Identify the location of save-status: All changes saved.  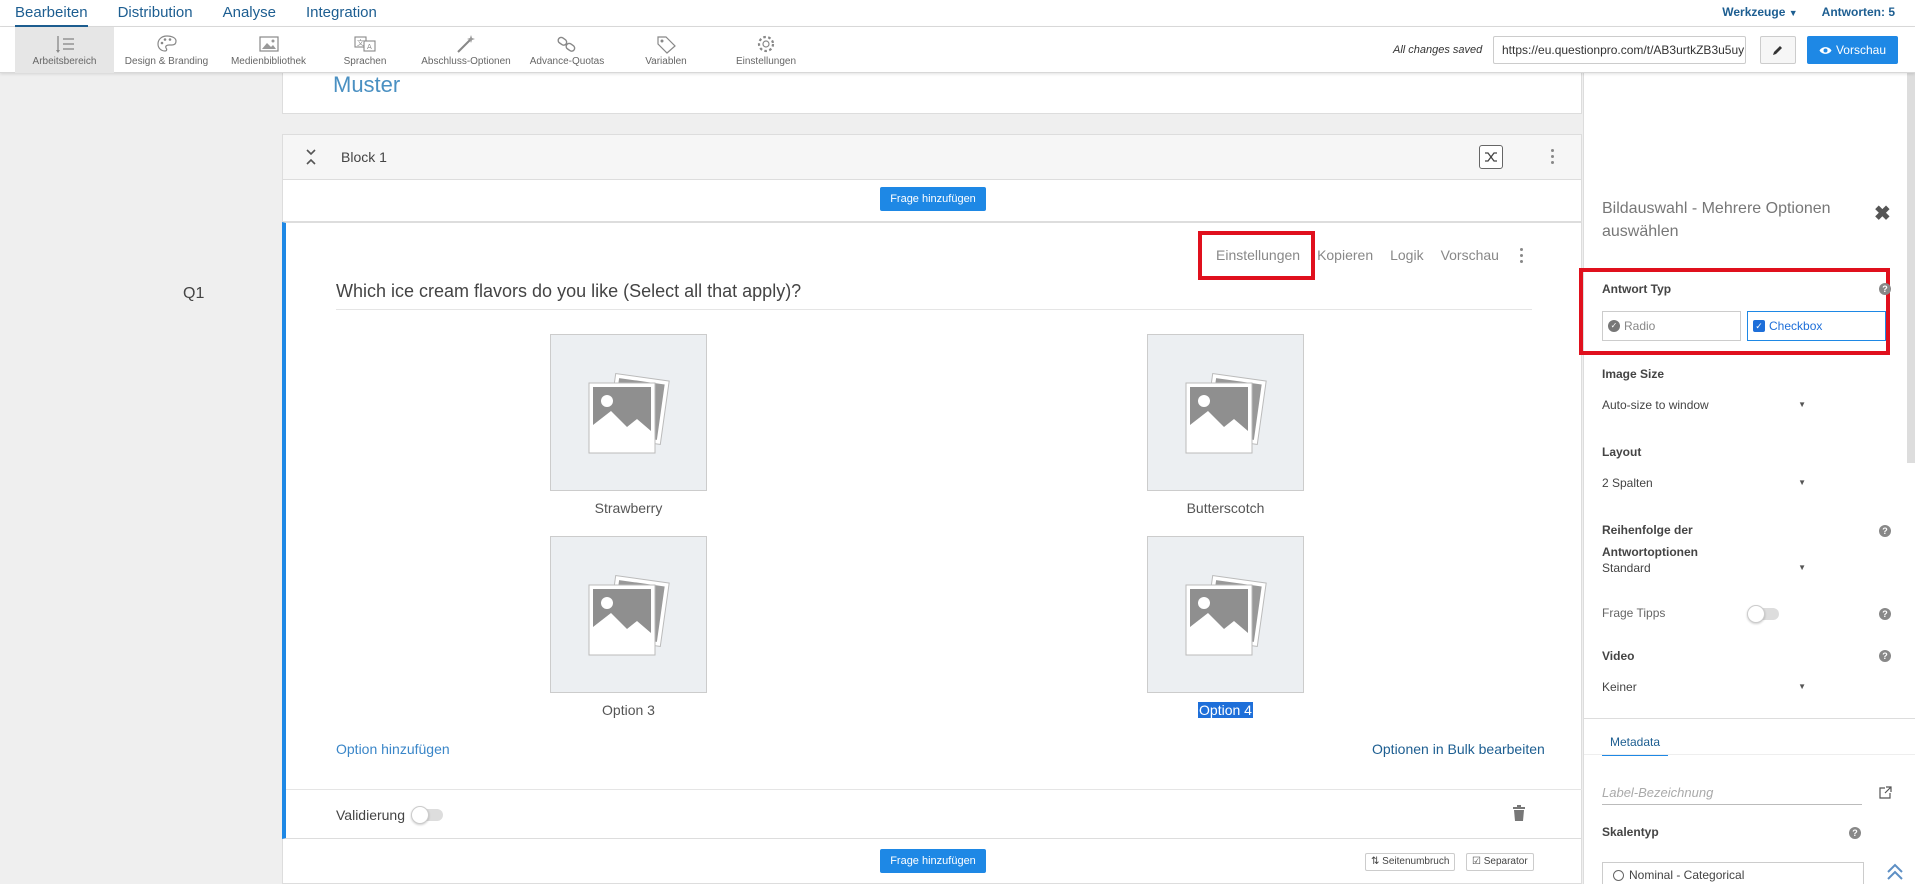
(1438, 50).